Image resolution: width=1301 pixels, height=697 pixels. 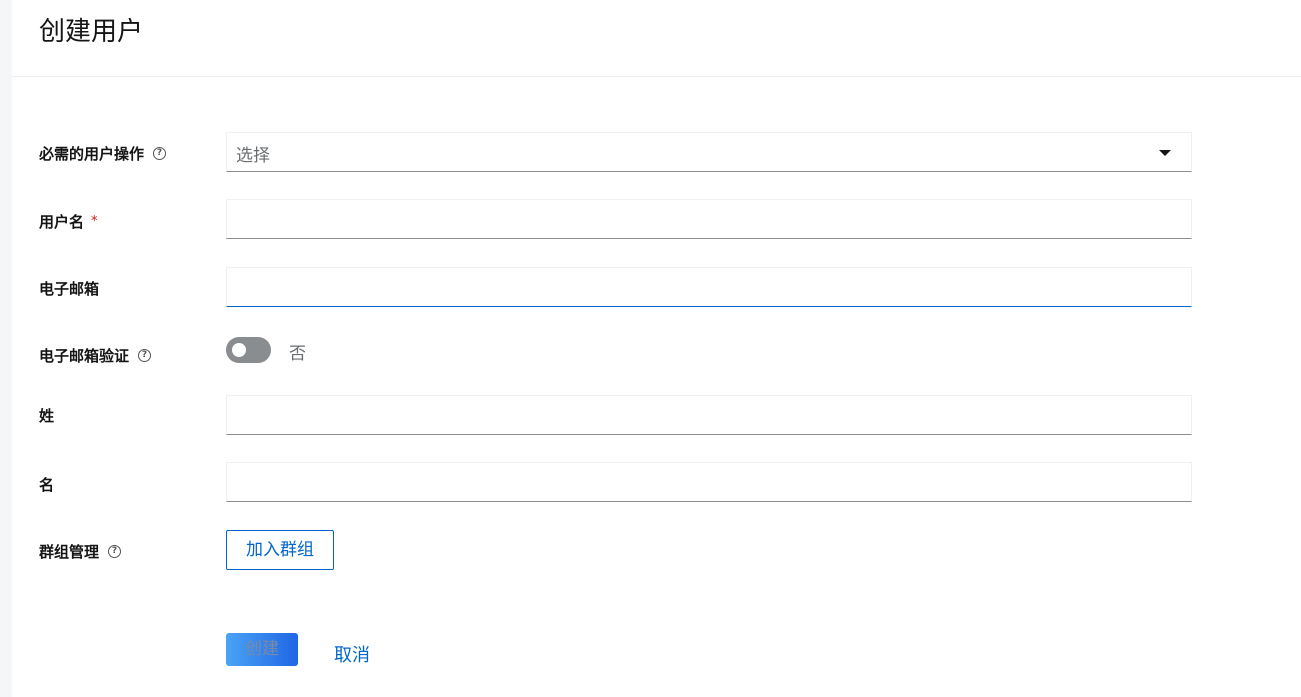 I want to click on email-label-text: 电子邮箱, so click(x=69, y=289).